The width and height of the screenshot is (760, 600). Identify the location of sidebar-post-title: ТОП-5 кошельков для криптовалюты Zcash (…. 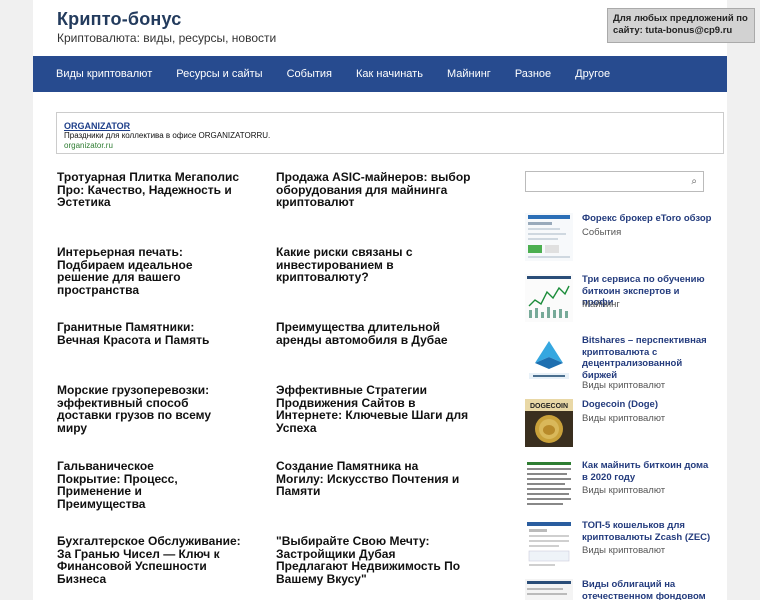
(647, 531).